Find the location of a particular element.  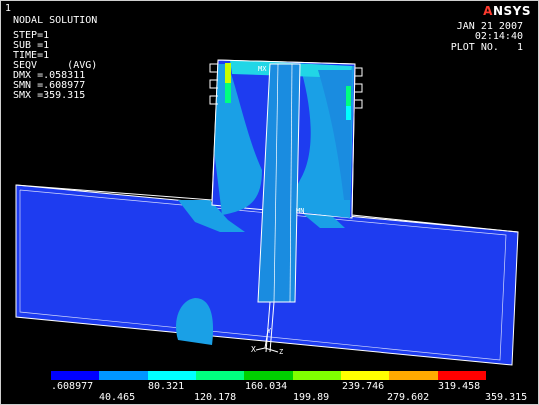

flange-notch-right is located at coordinates (359, 88).